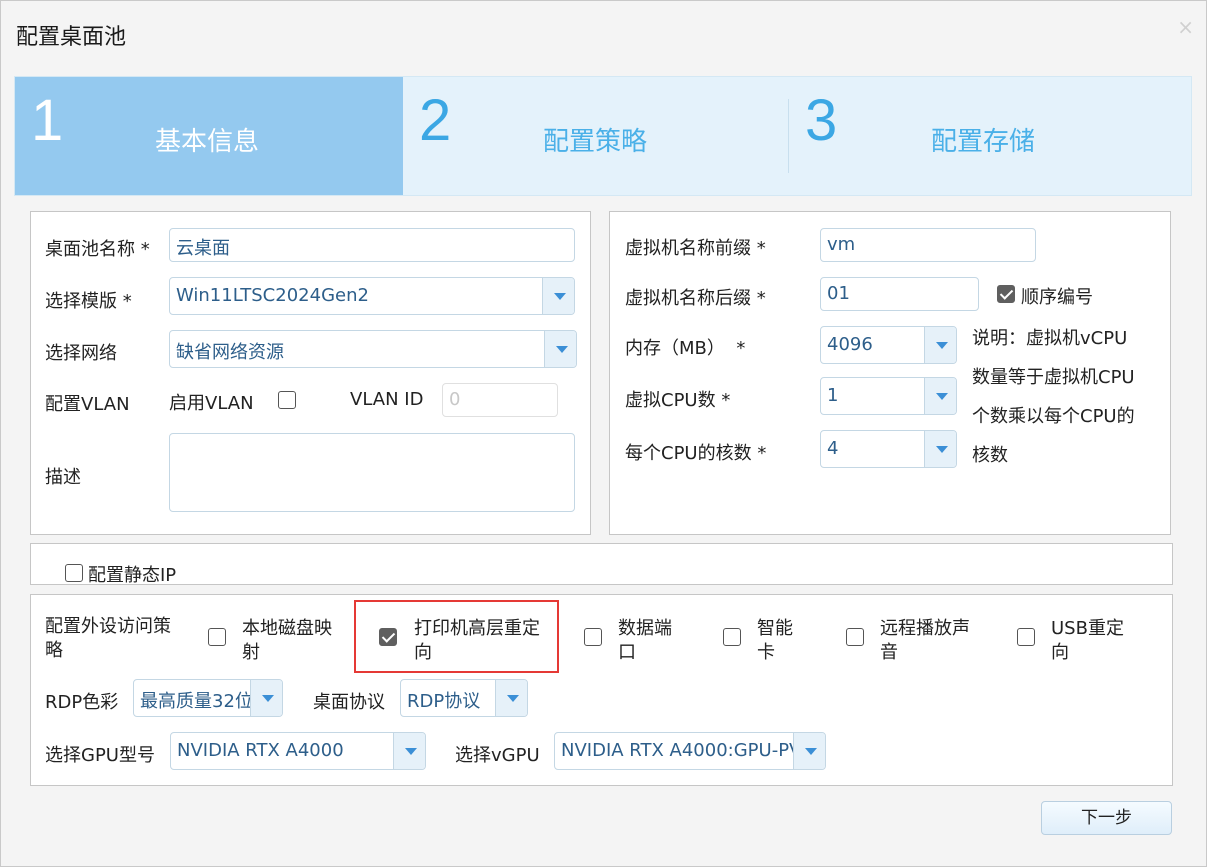  What do you see at coordinates (690, 751) in the screenshot?
I see `vgpu-select: NVIDIA RTX A4000:GPU-PV` at bounding box center [690, 751].